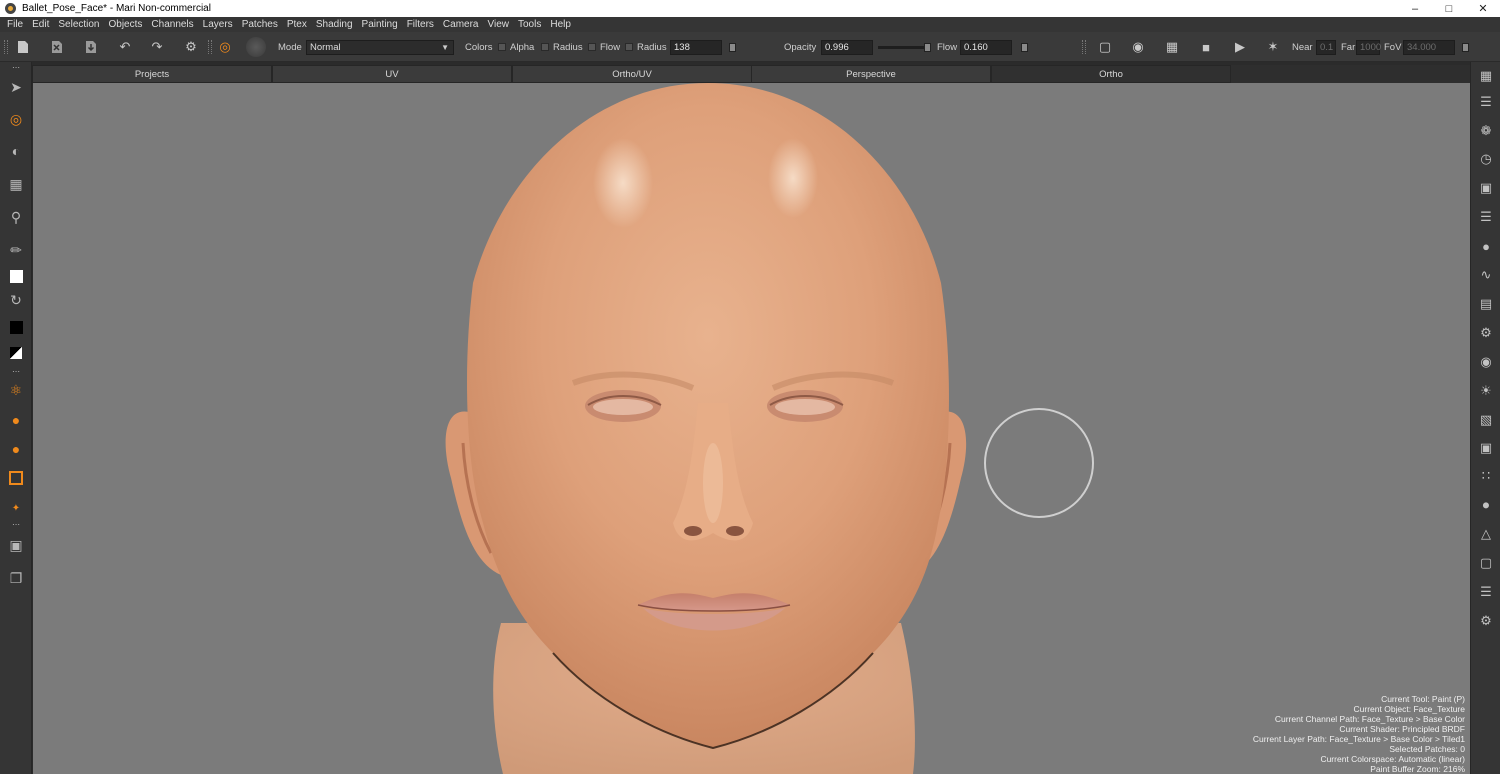 This screenshot has width=1500, height=774. Describe the element at coordinates (16, 119) in the screenshot. I see `paint-tool-icon: ◎` at that location.